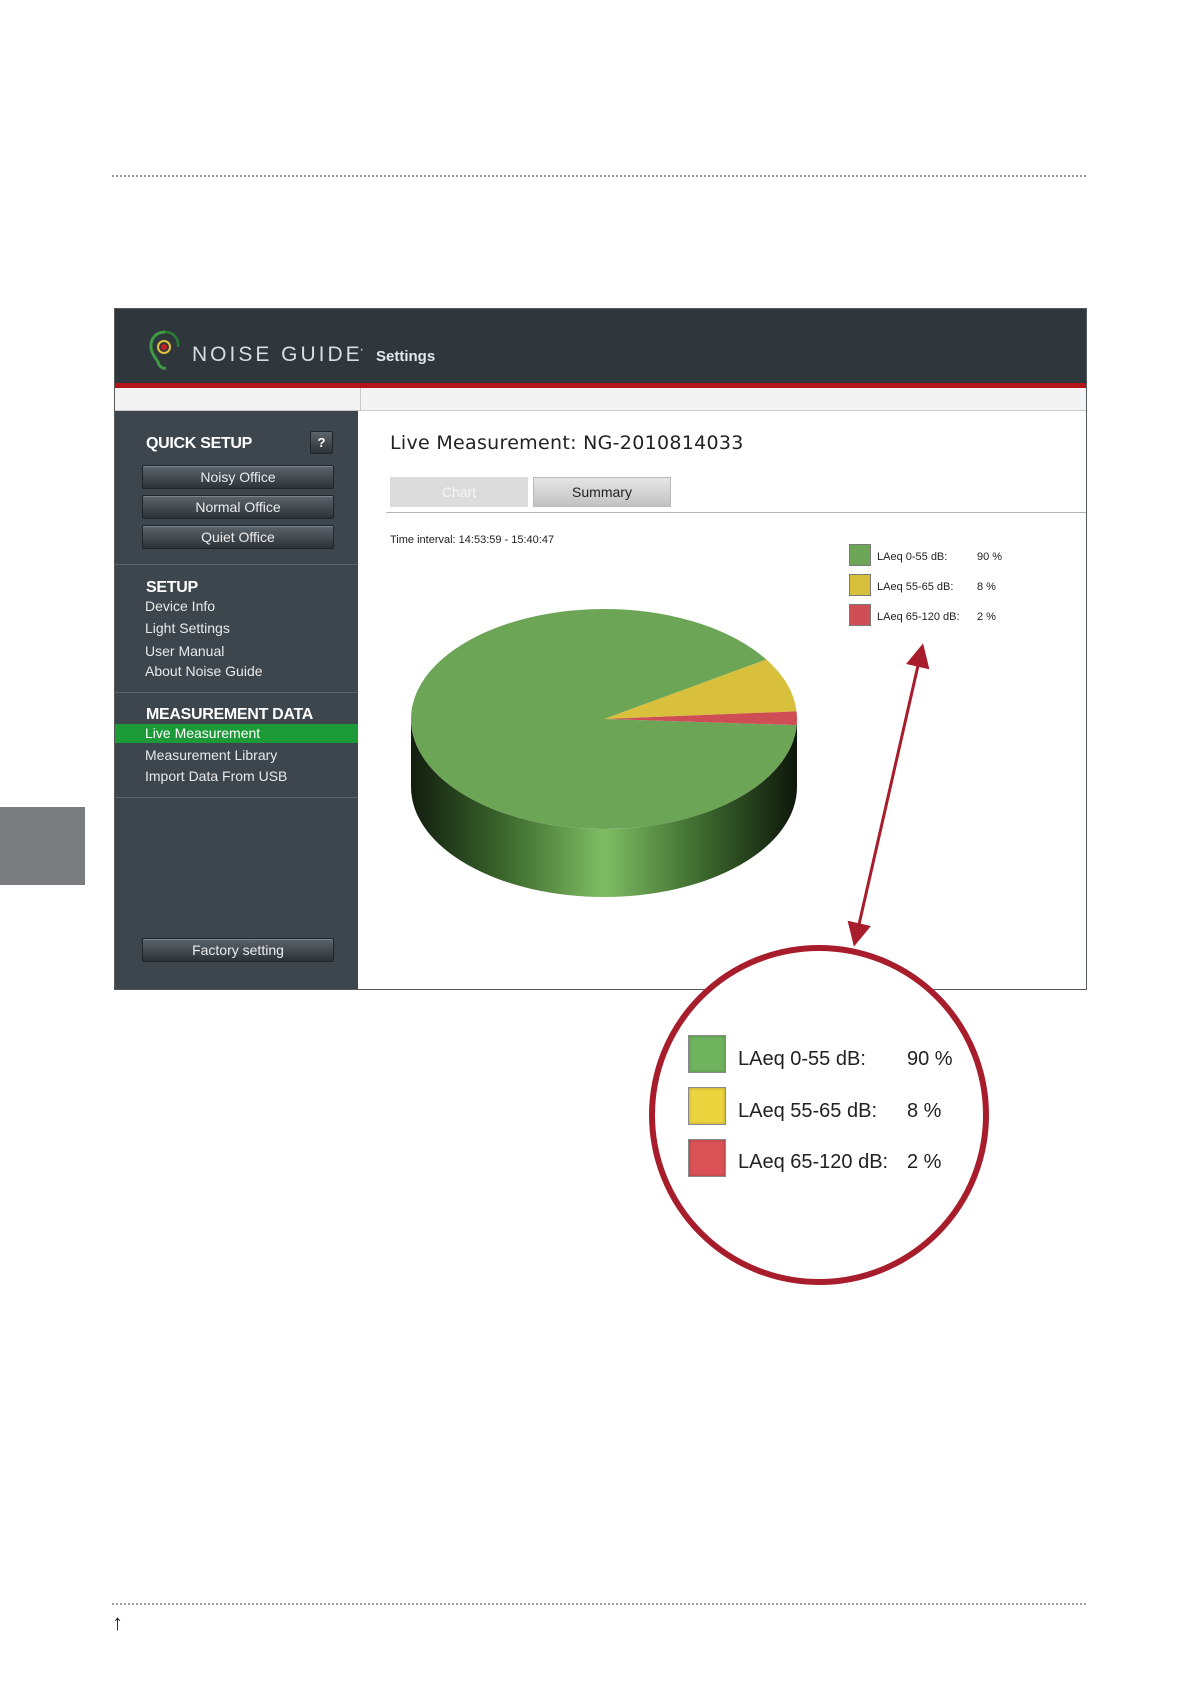 The width and height of the screenshot is (1191, 1684). Describe the element at coordinates (930, 1059) in the screenshot. I see `zoom-legend-value: 90 %` at that location.